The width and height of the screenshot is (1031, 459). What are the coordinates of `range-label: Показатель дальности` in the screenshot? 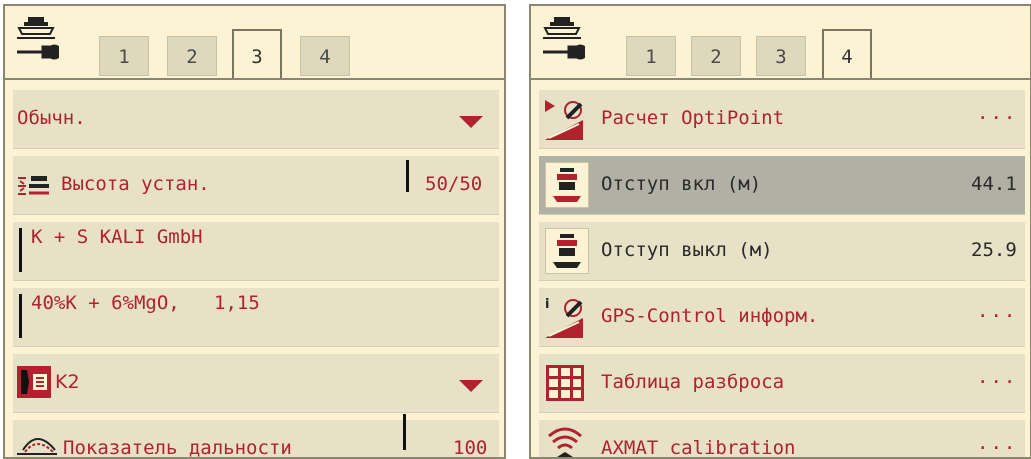 It's located at (177, 448).